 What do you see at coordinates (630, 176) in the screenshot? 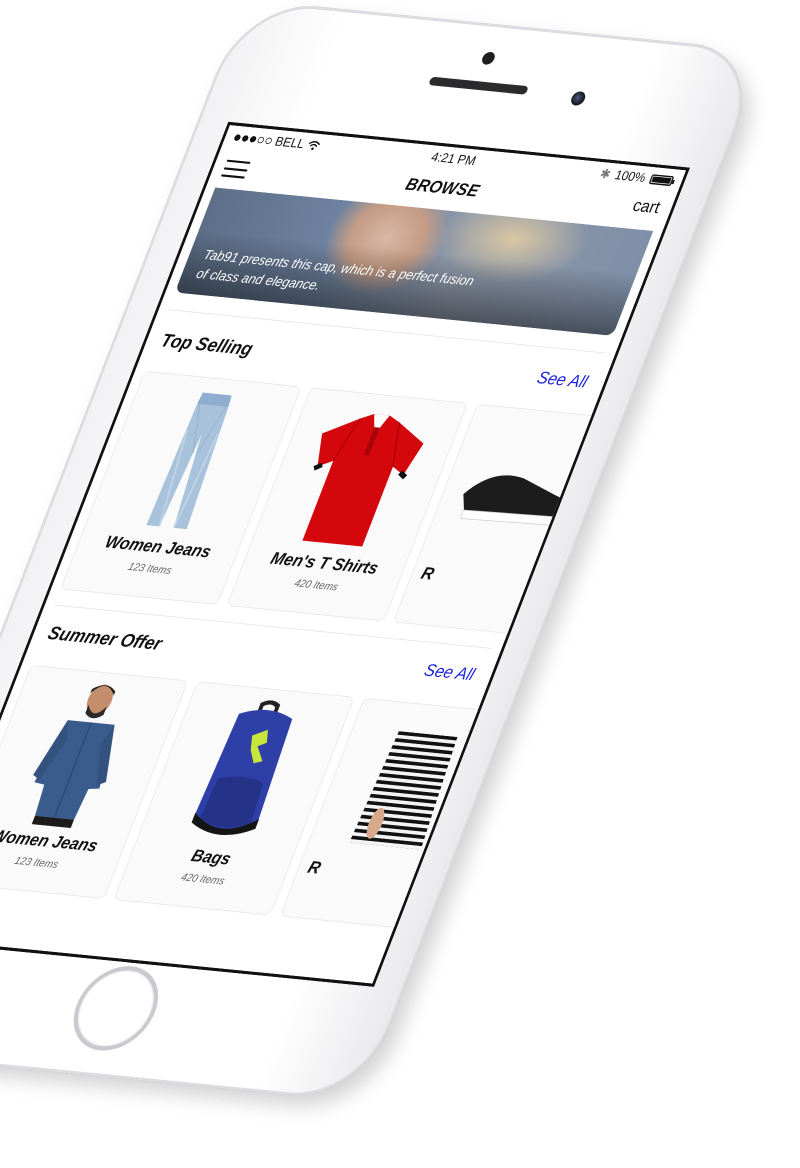
I see `battery-percent: 100%` at bounding box center [630, 176].